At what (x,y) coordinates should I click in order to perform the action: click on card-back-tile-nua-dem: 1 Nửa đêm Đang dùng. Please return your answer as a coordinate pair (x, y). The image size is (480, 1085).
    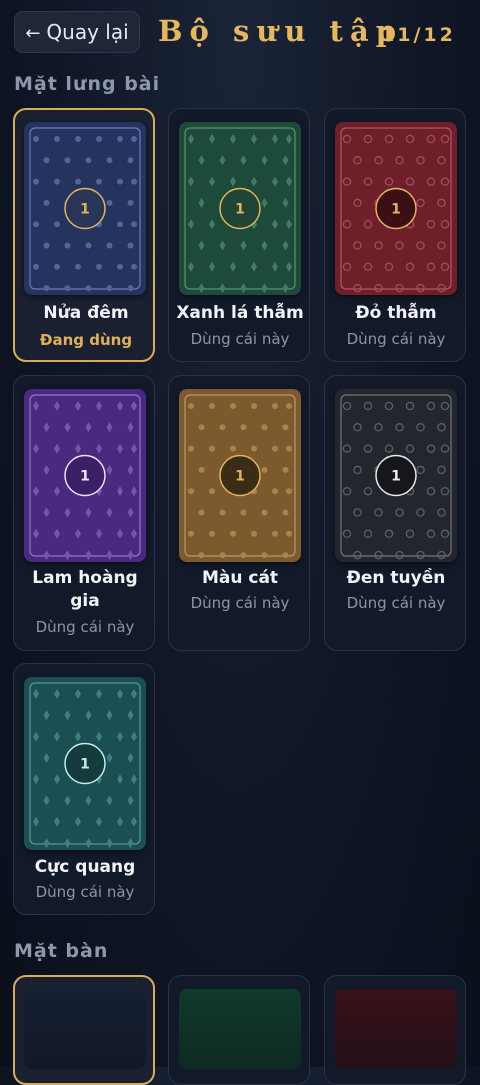
    Looking at the image, I should click on (84, 235).